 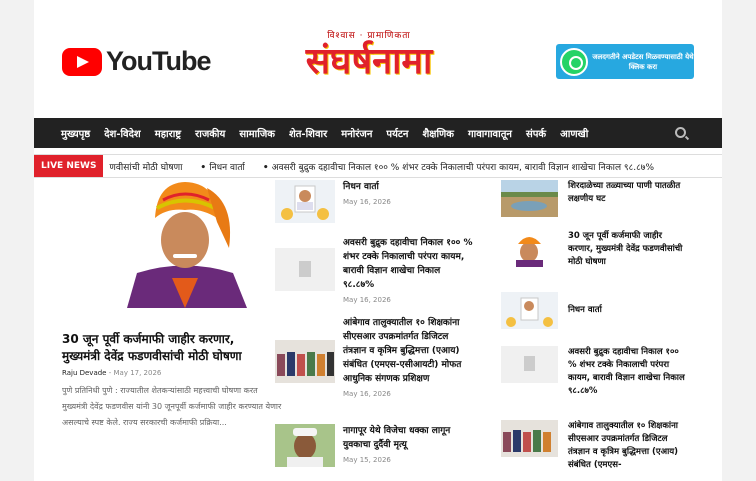 I want to click on youtube-banner: YouTube, so click(x=136, y=61).